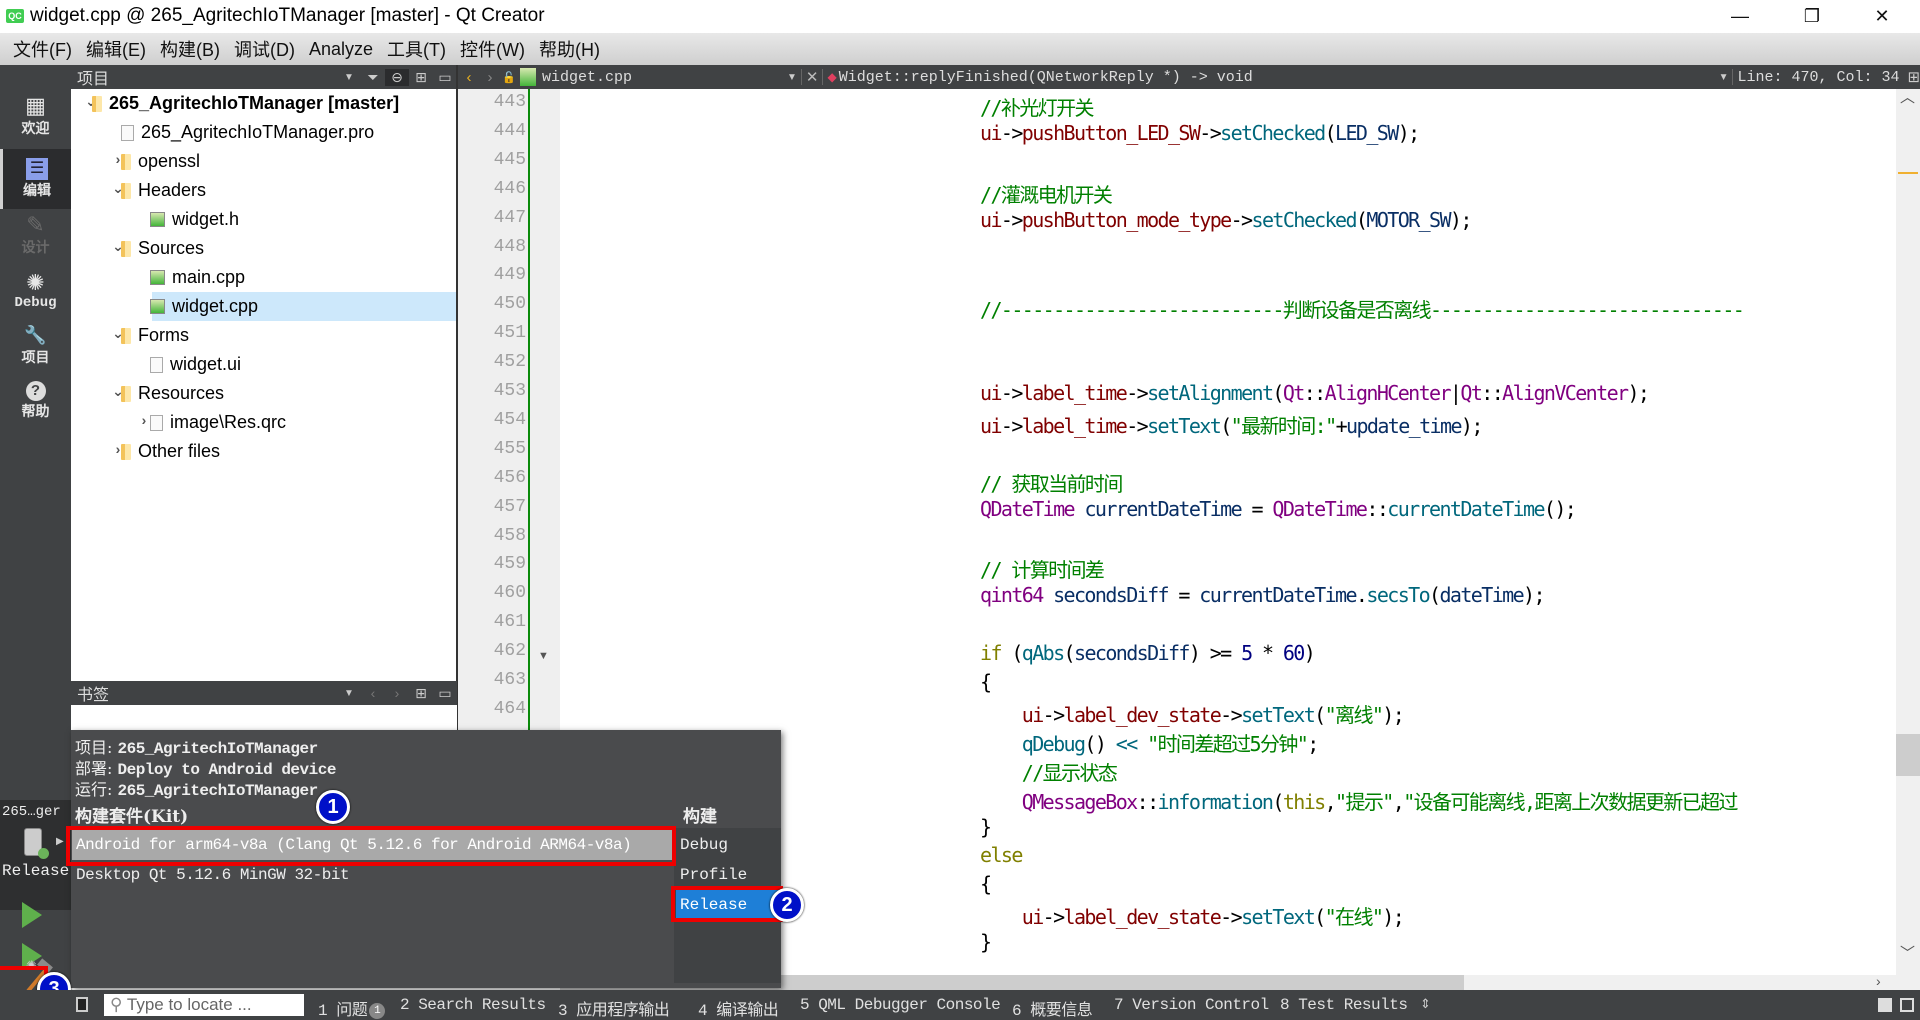  Describe the element at coordinates (35, 179) in the screenshot. I see `mode-edit: ☰ 编辑` at that location.